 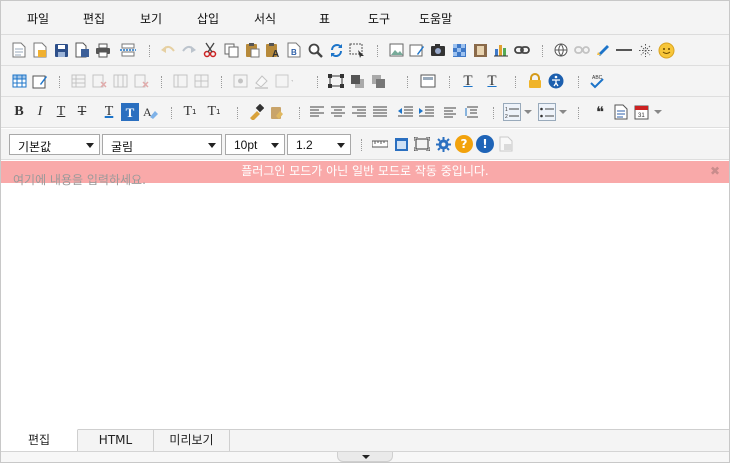 I want to click on superscript-button: T1, so click(x=214, y=112).